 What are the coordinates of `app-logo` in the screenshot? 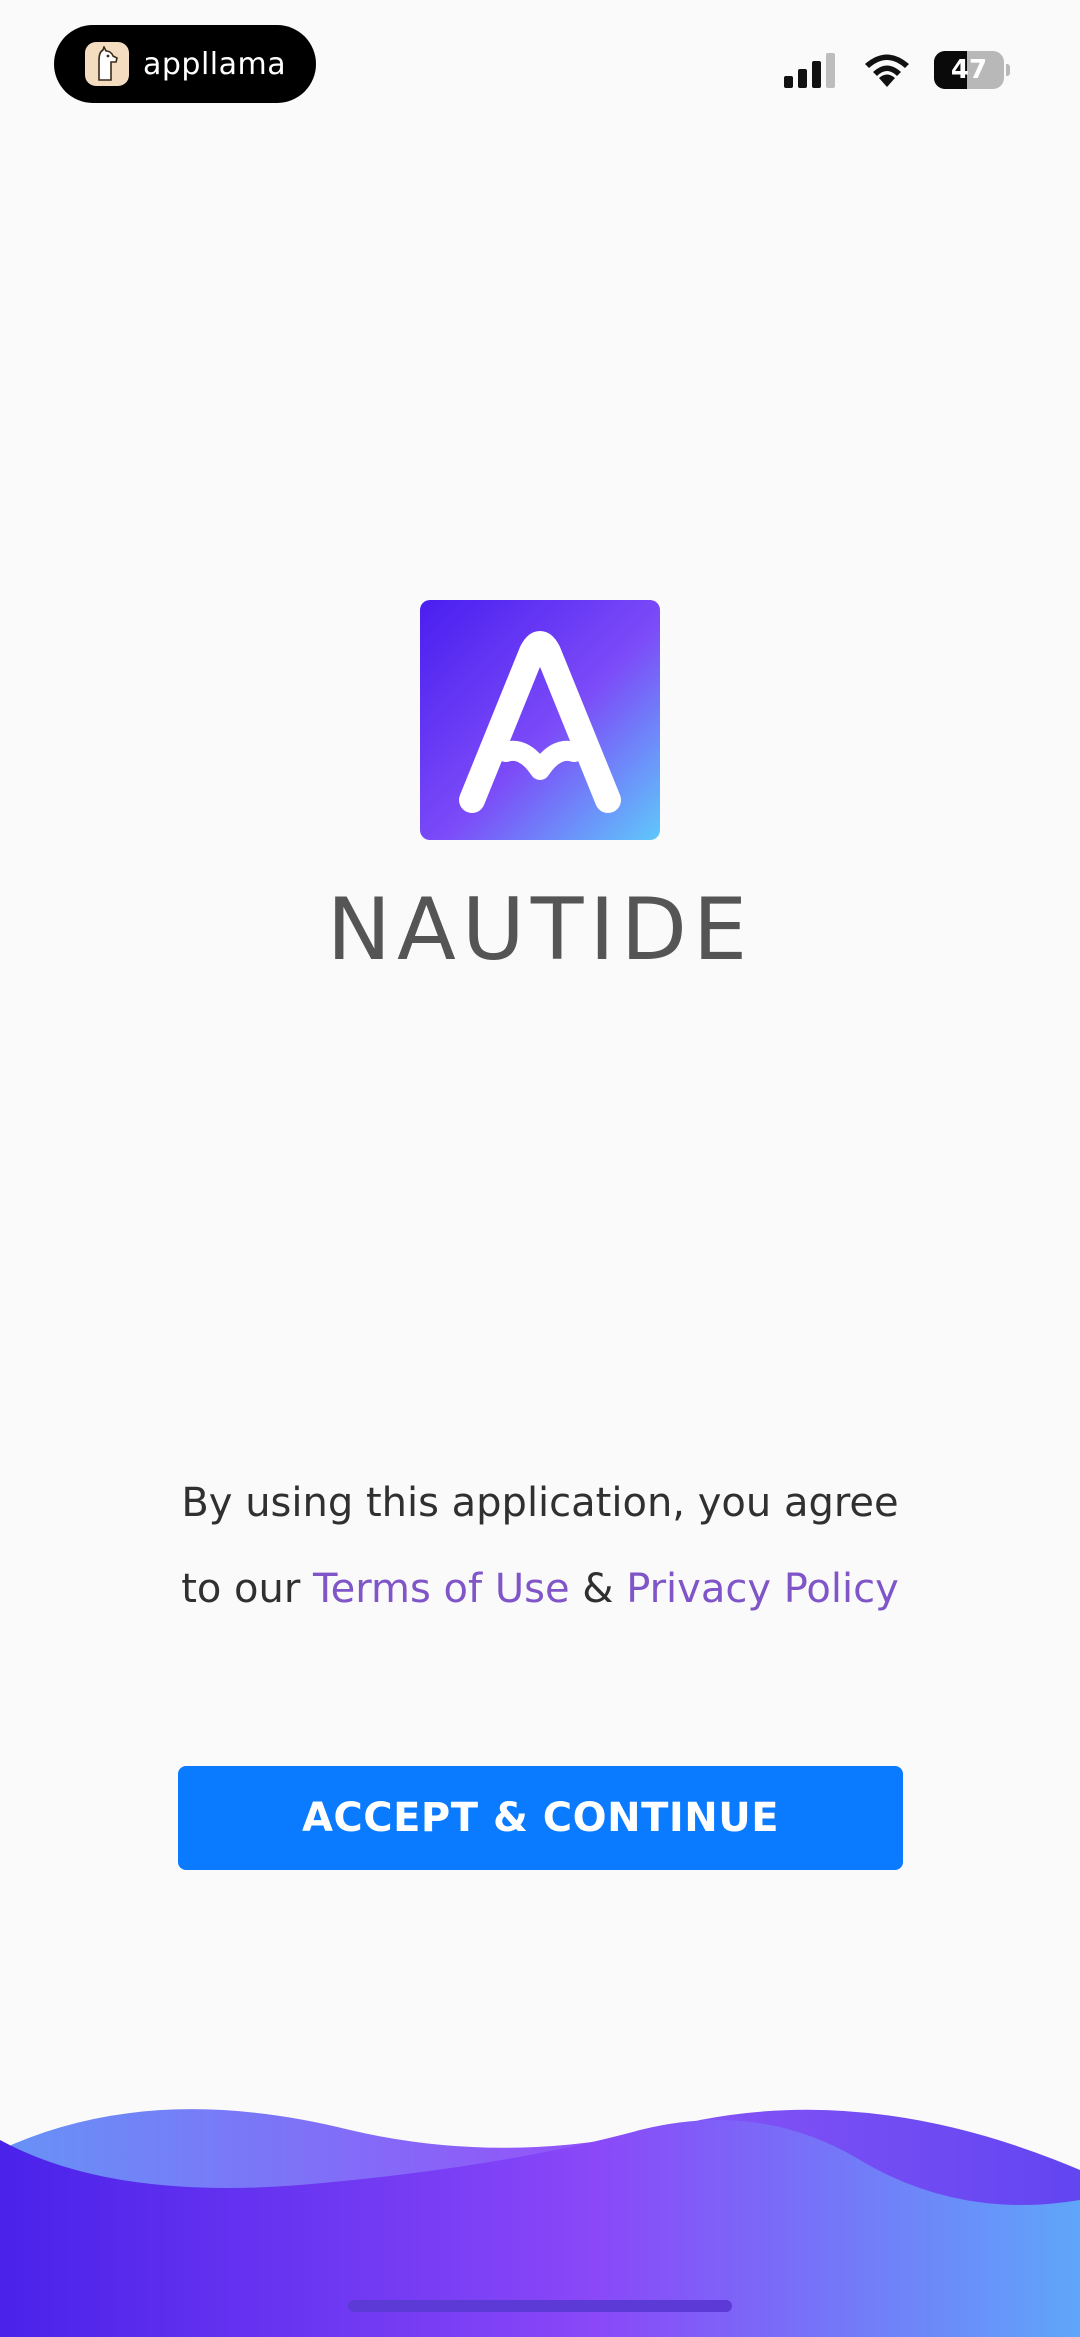 It's located at (540, 720).